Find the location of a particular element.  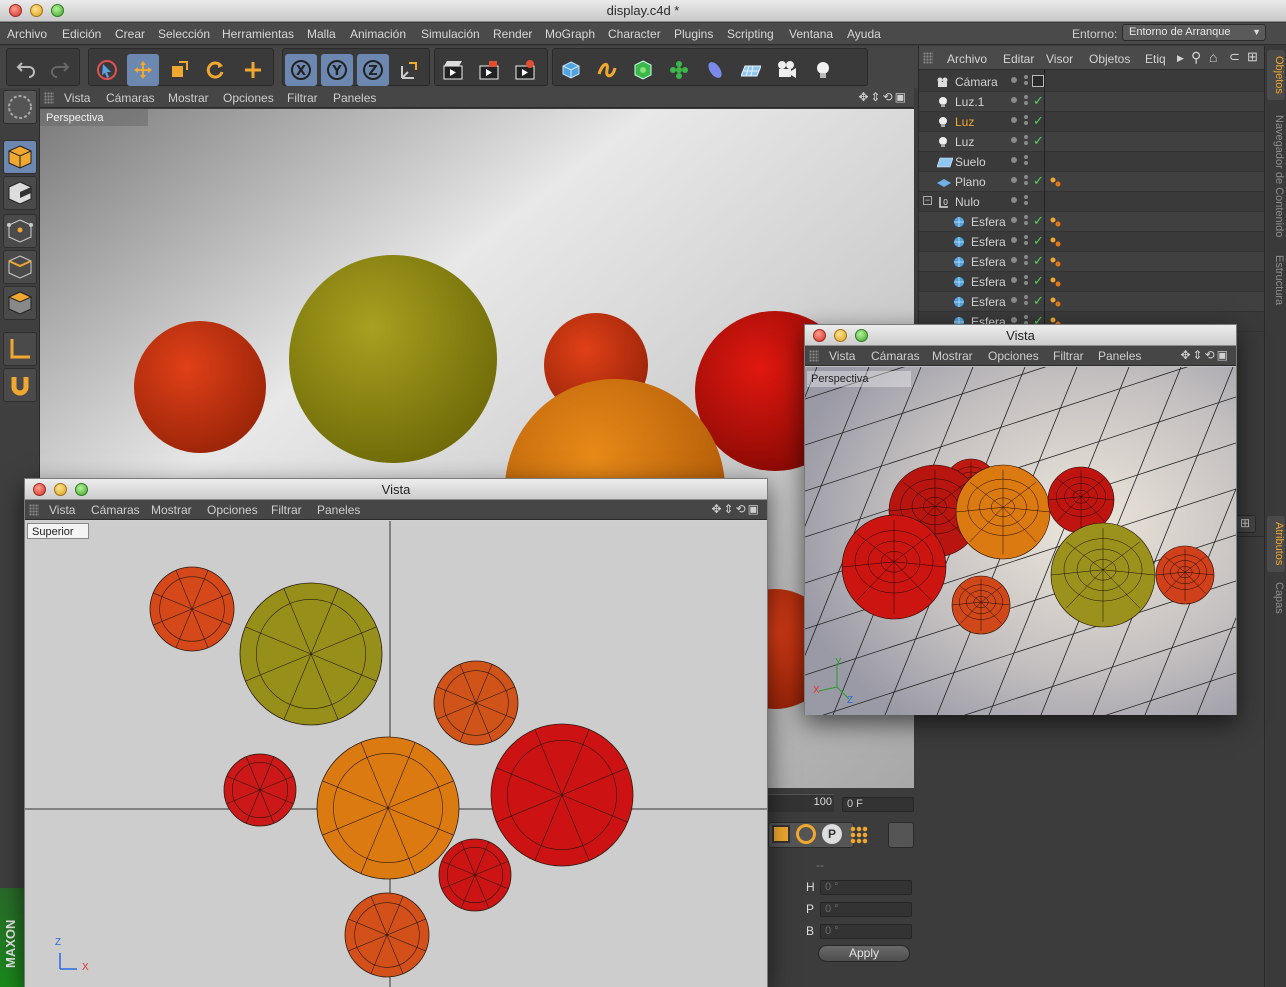

home-icon: ⌂ is located at coordinates (1213, 57).